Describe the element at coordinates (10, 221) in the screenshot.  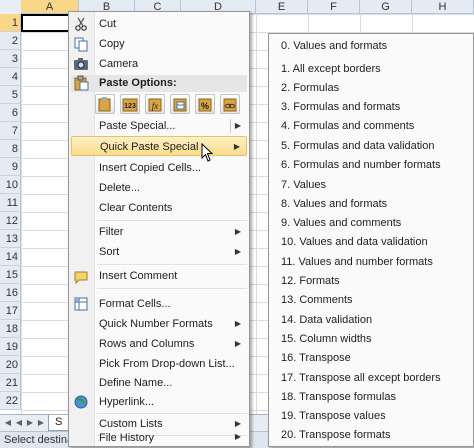
I see `row-header: 12` at that location.